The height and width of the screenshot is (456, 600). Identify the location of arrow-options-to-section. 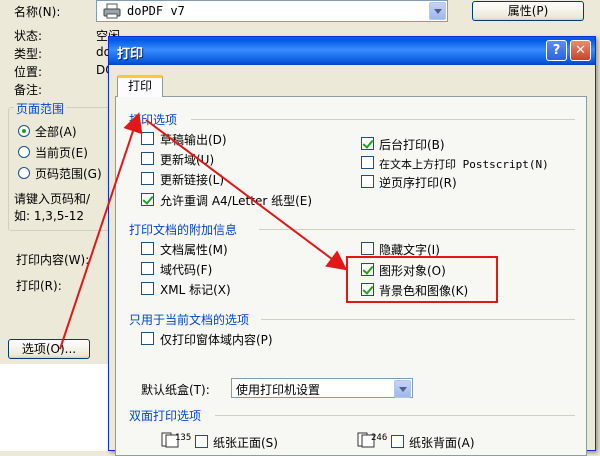
(101, 231).